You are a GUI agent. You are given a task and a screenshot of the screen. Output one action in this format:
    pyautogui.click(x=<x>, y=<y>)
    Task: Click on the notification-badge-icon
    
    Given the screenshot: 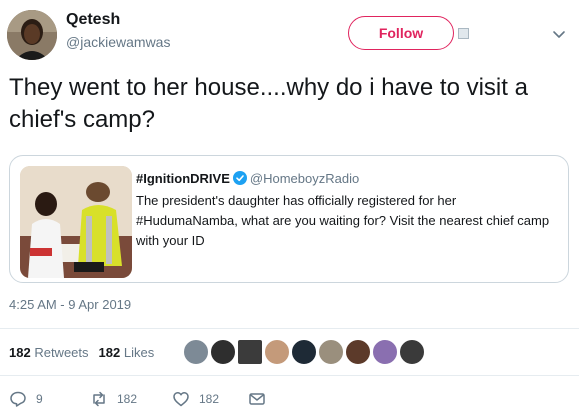 What is the action you would take?
    pyautogui.click(x=463, y=33)
    